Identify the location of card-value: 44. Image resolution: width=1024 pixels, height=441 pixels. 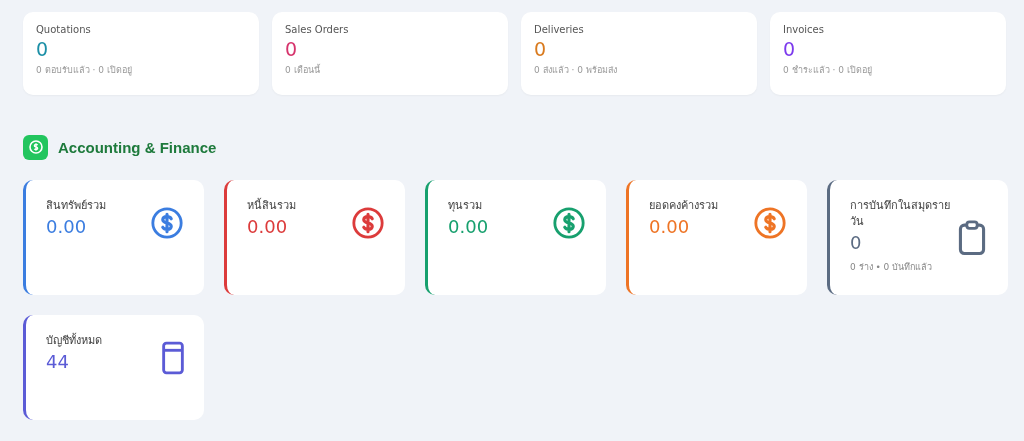
(57, 362).